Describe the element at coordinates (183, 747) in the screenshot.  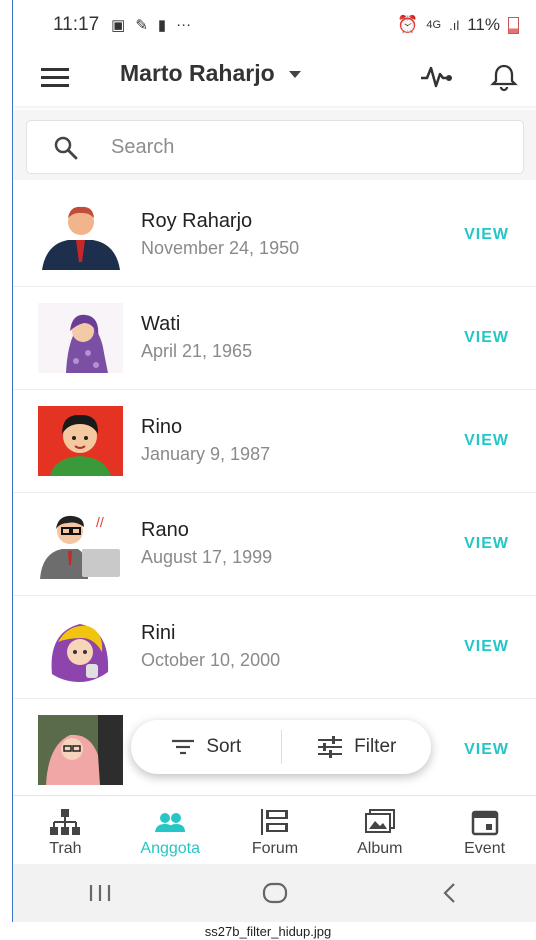
I see `sort-icon` at that location.